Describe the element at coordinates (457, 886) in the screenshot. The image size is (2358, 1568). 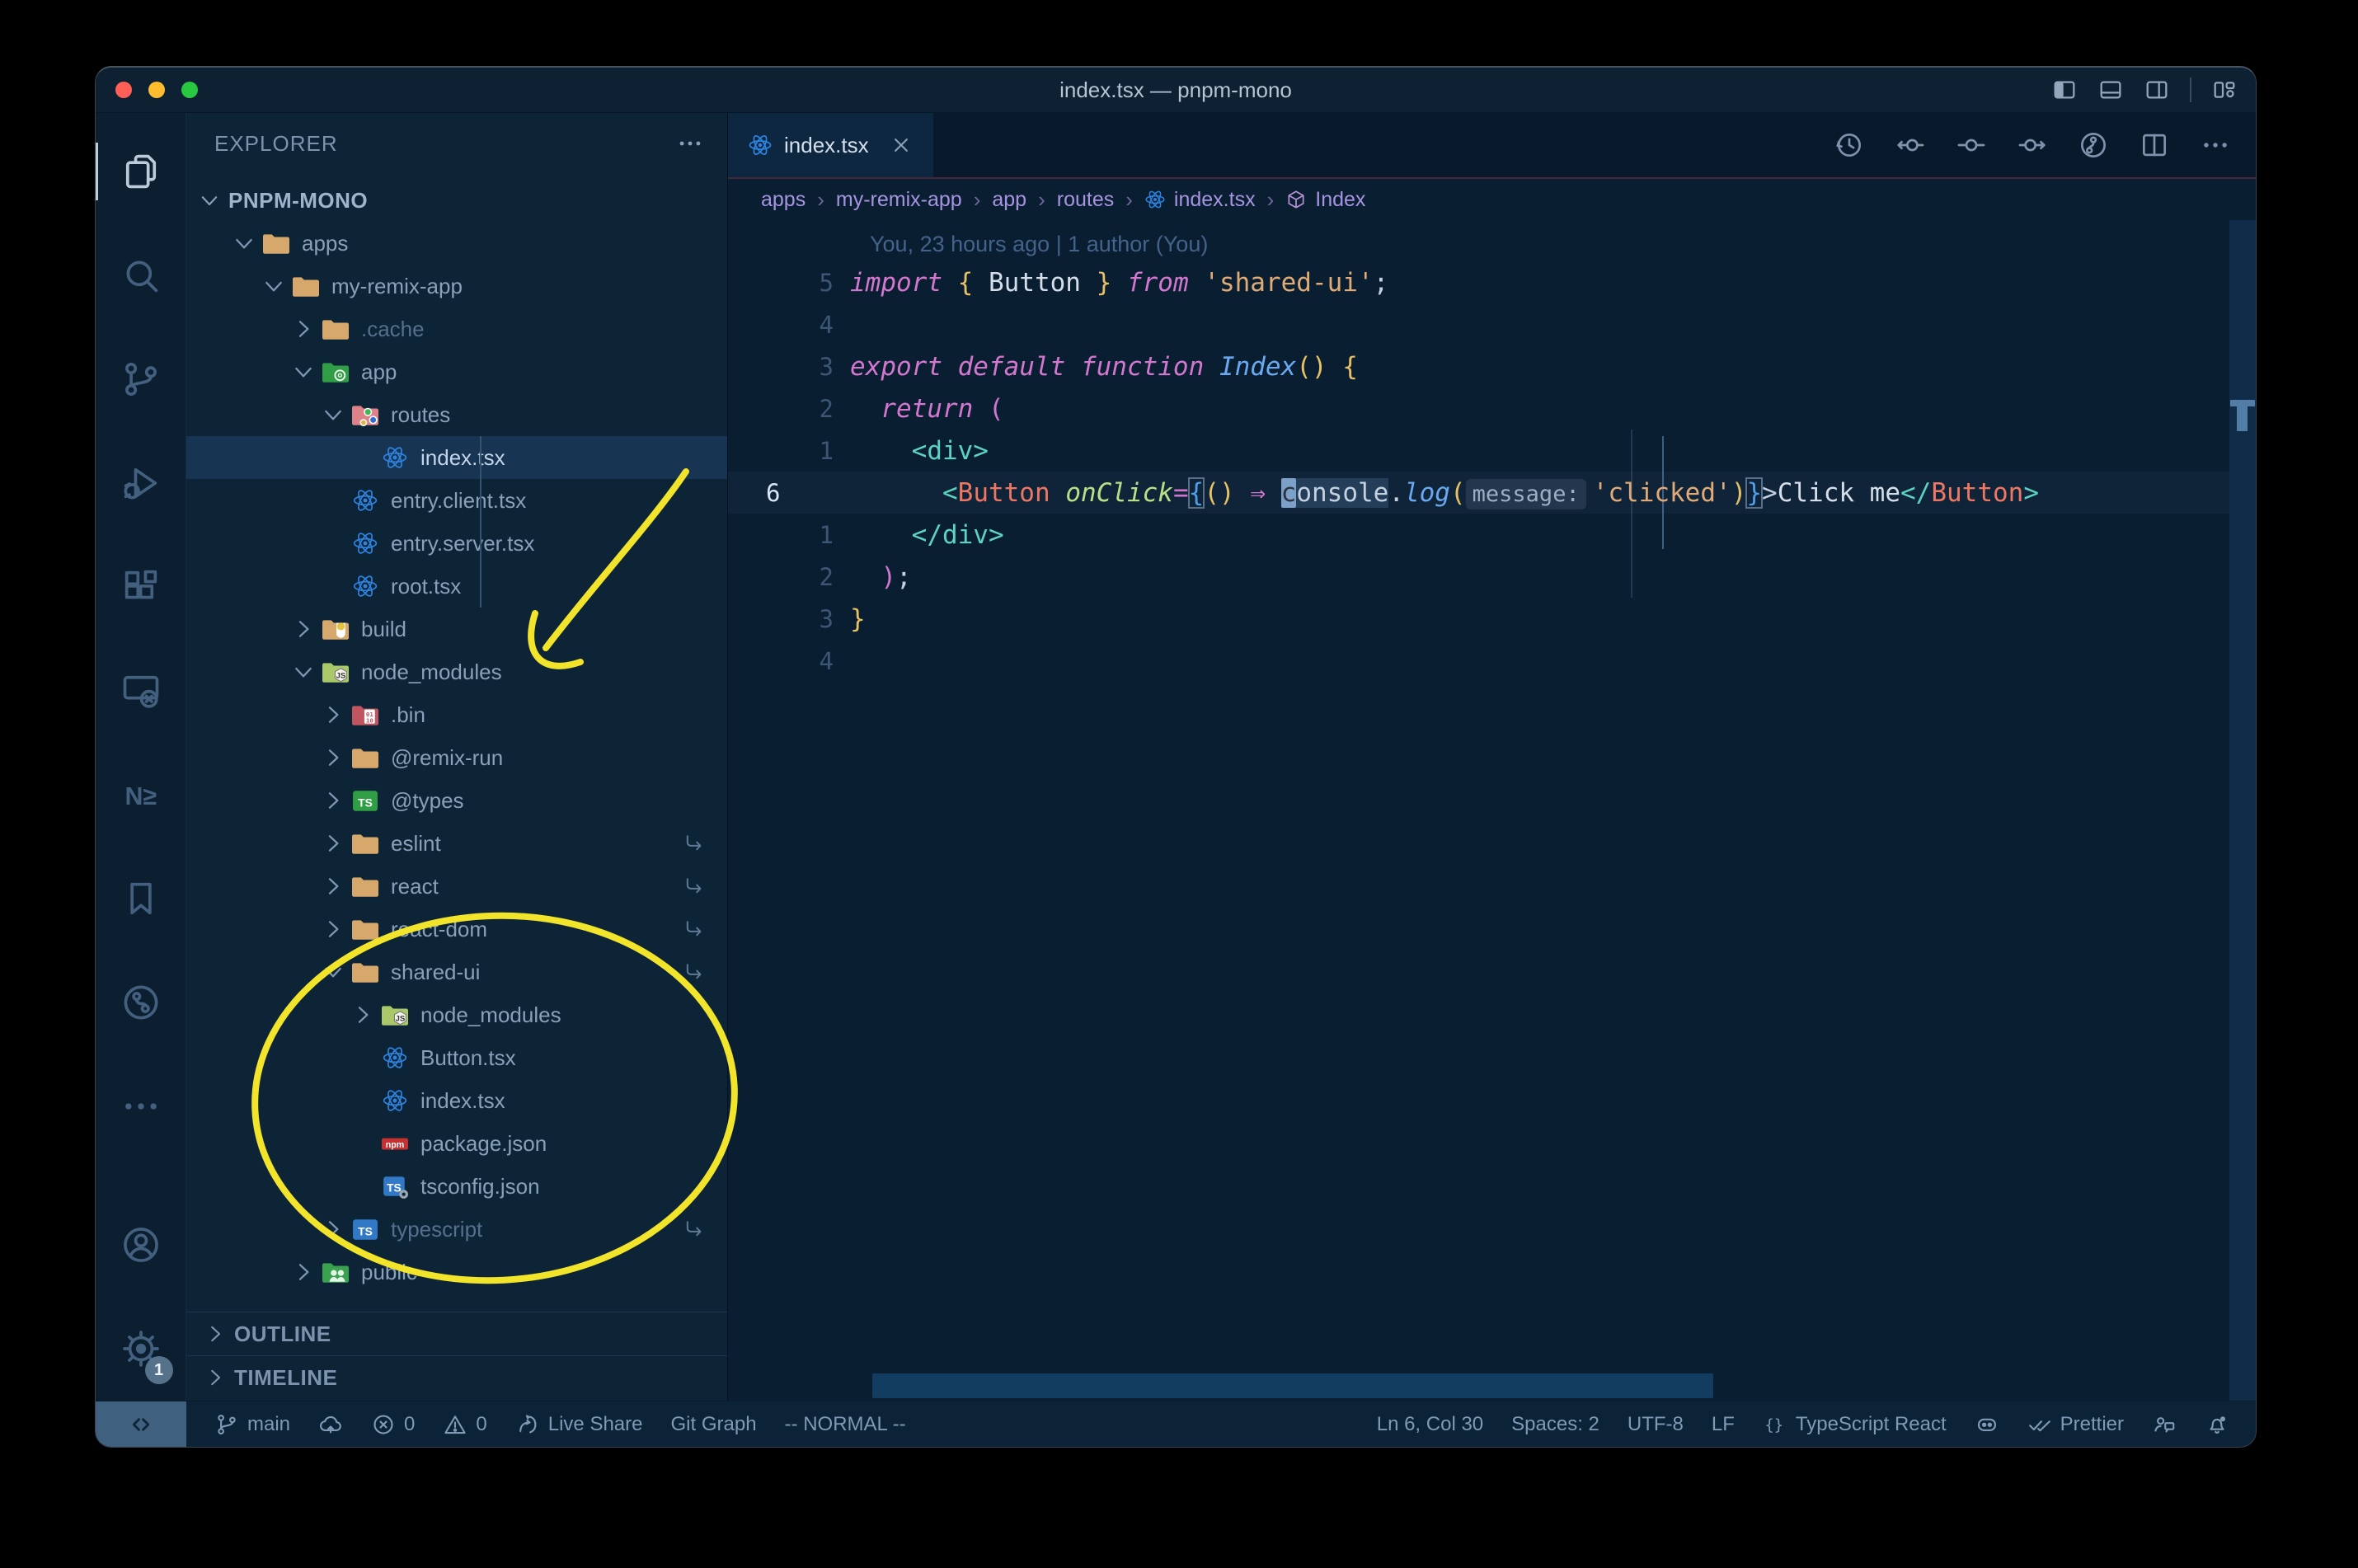
I see `tree-item-react: react` at that location.